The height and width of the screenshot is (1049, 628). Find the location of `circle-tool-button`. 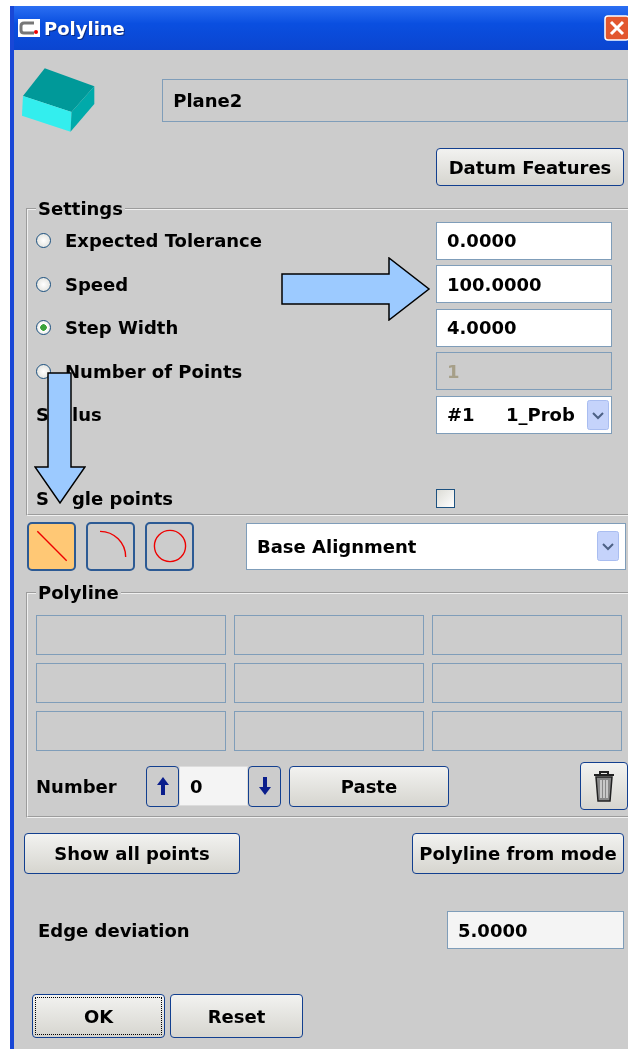

circle-tool-button is located at coordinates (169, 546).